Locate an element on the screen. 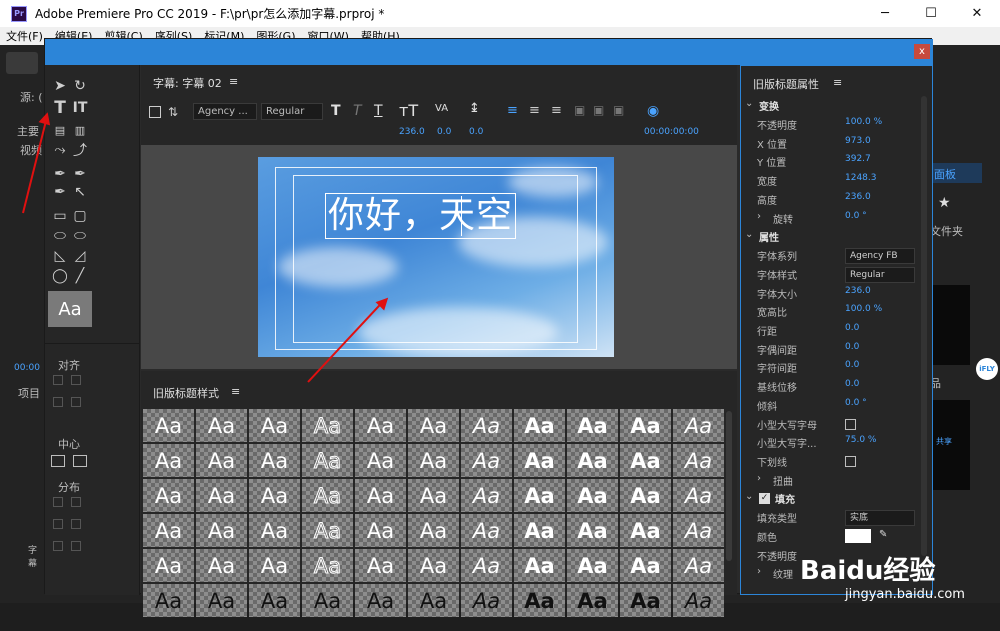  align-left-text-icon: ≡ is located at coordinates (512, 110).